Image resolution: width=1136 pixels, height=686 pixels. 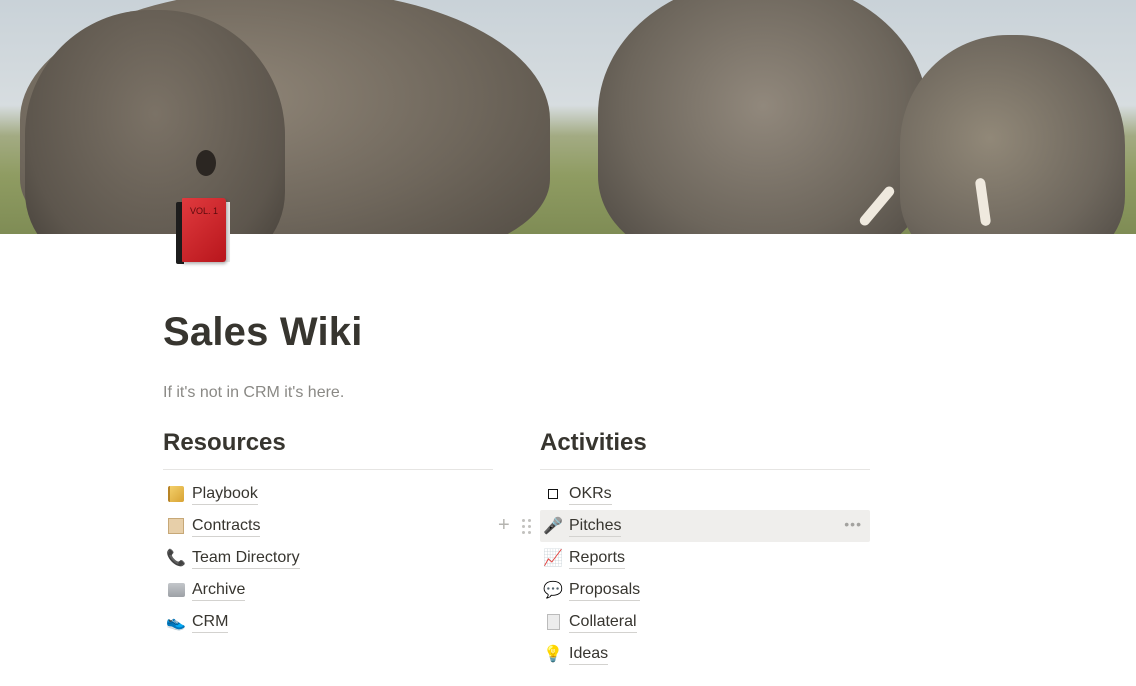 I want to click on shoe-icon: 👟, so click(x=176, y=622).